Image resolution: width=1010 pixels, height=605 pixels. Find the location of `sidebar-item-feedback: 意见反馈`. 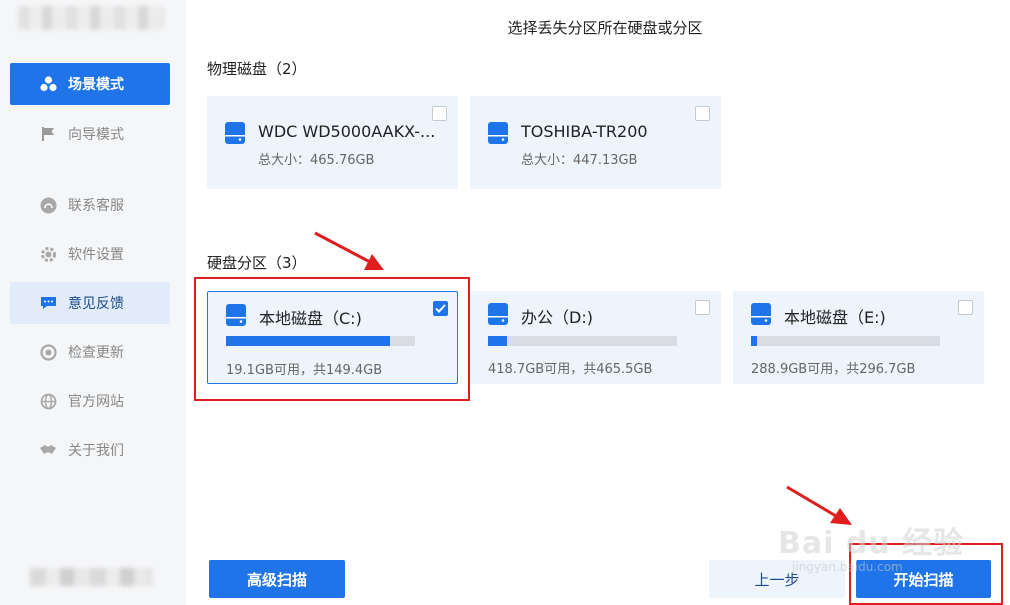

sidebar-item-feedback: 意见反馈 is located at coordinates (90, 303).